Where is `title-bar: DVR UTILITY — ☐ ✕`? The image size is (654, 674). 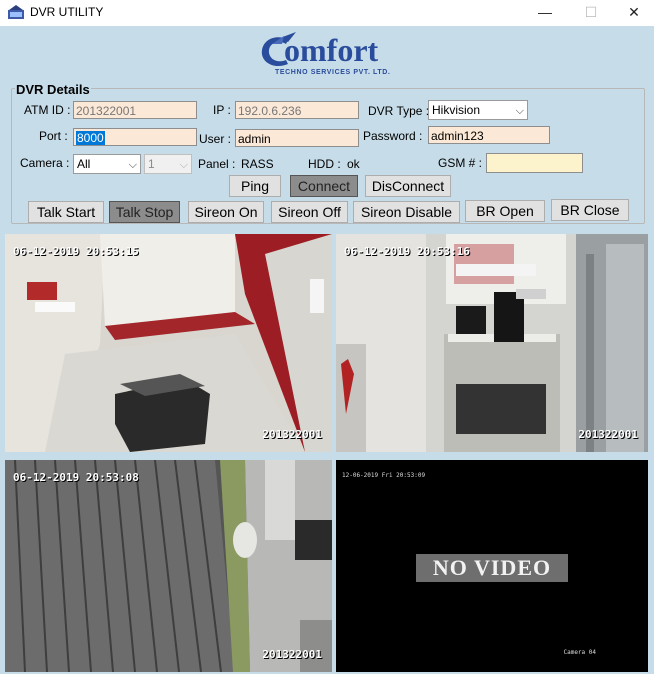
title-bar: DVR UTILITY — ☐ ✕ is located at coordinates (327, 13).